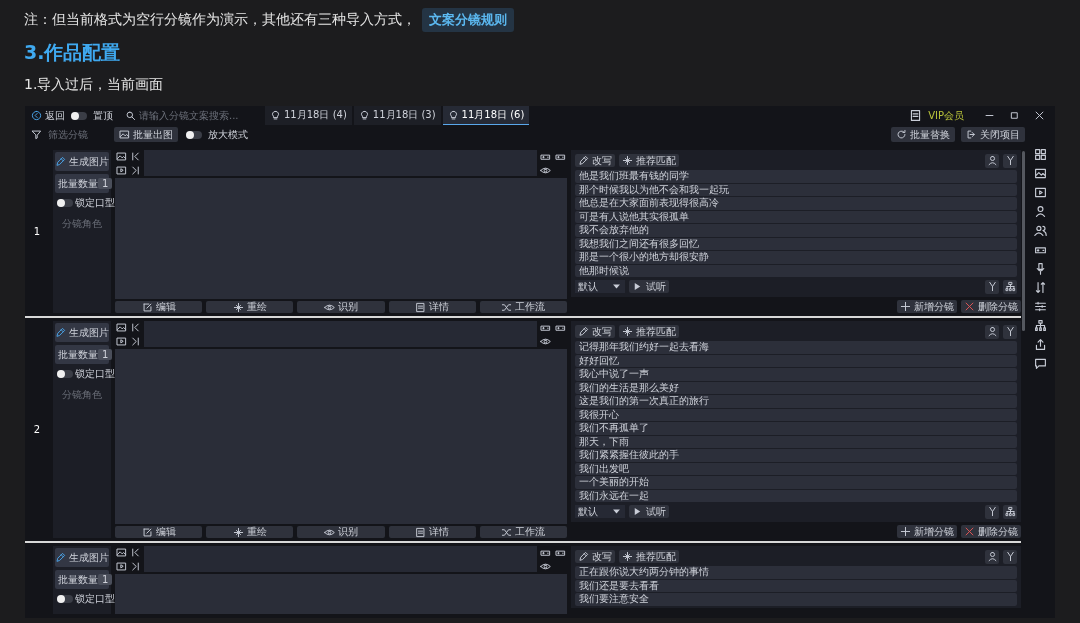  Describe the element at coordinates (130, 115) in the screenshot. I see `search-icon` at that location.